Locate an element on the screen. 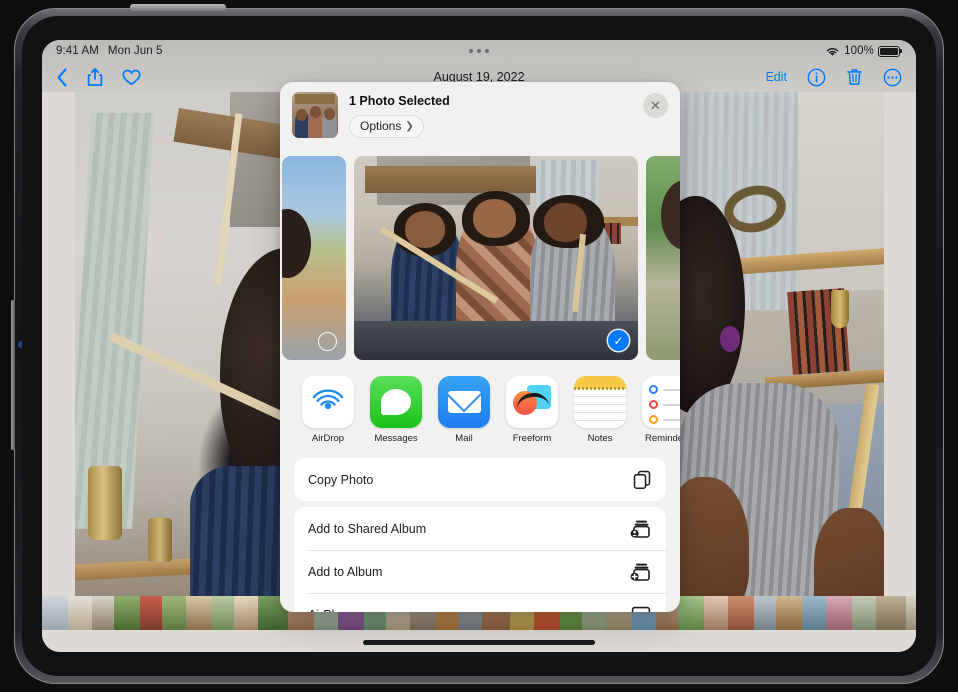 The width and height of the screenshot is (958, 692). photo-previous is located at coordinates (314, 258).